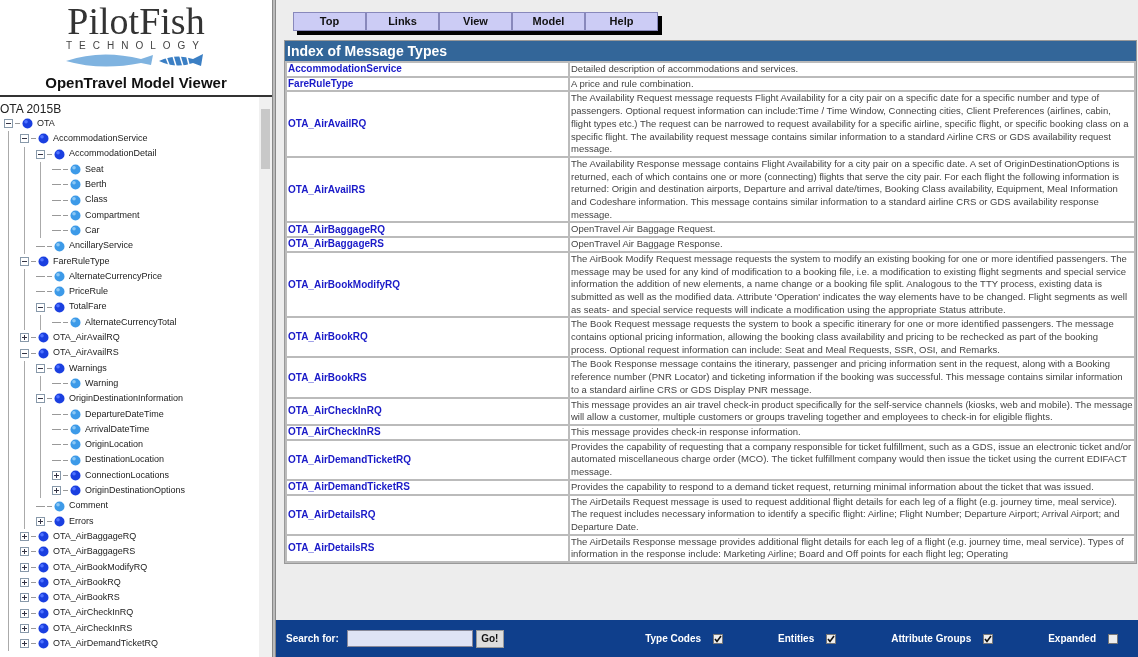 This screenshot has height=657, width=1138. Describe the element at coordinates (88, 292) in the screenshot. I see `tree-item: PriceRule` at that location.